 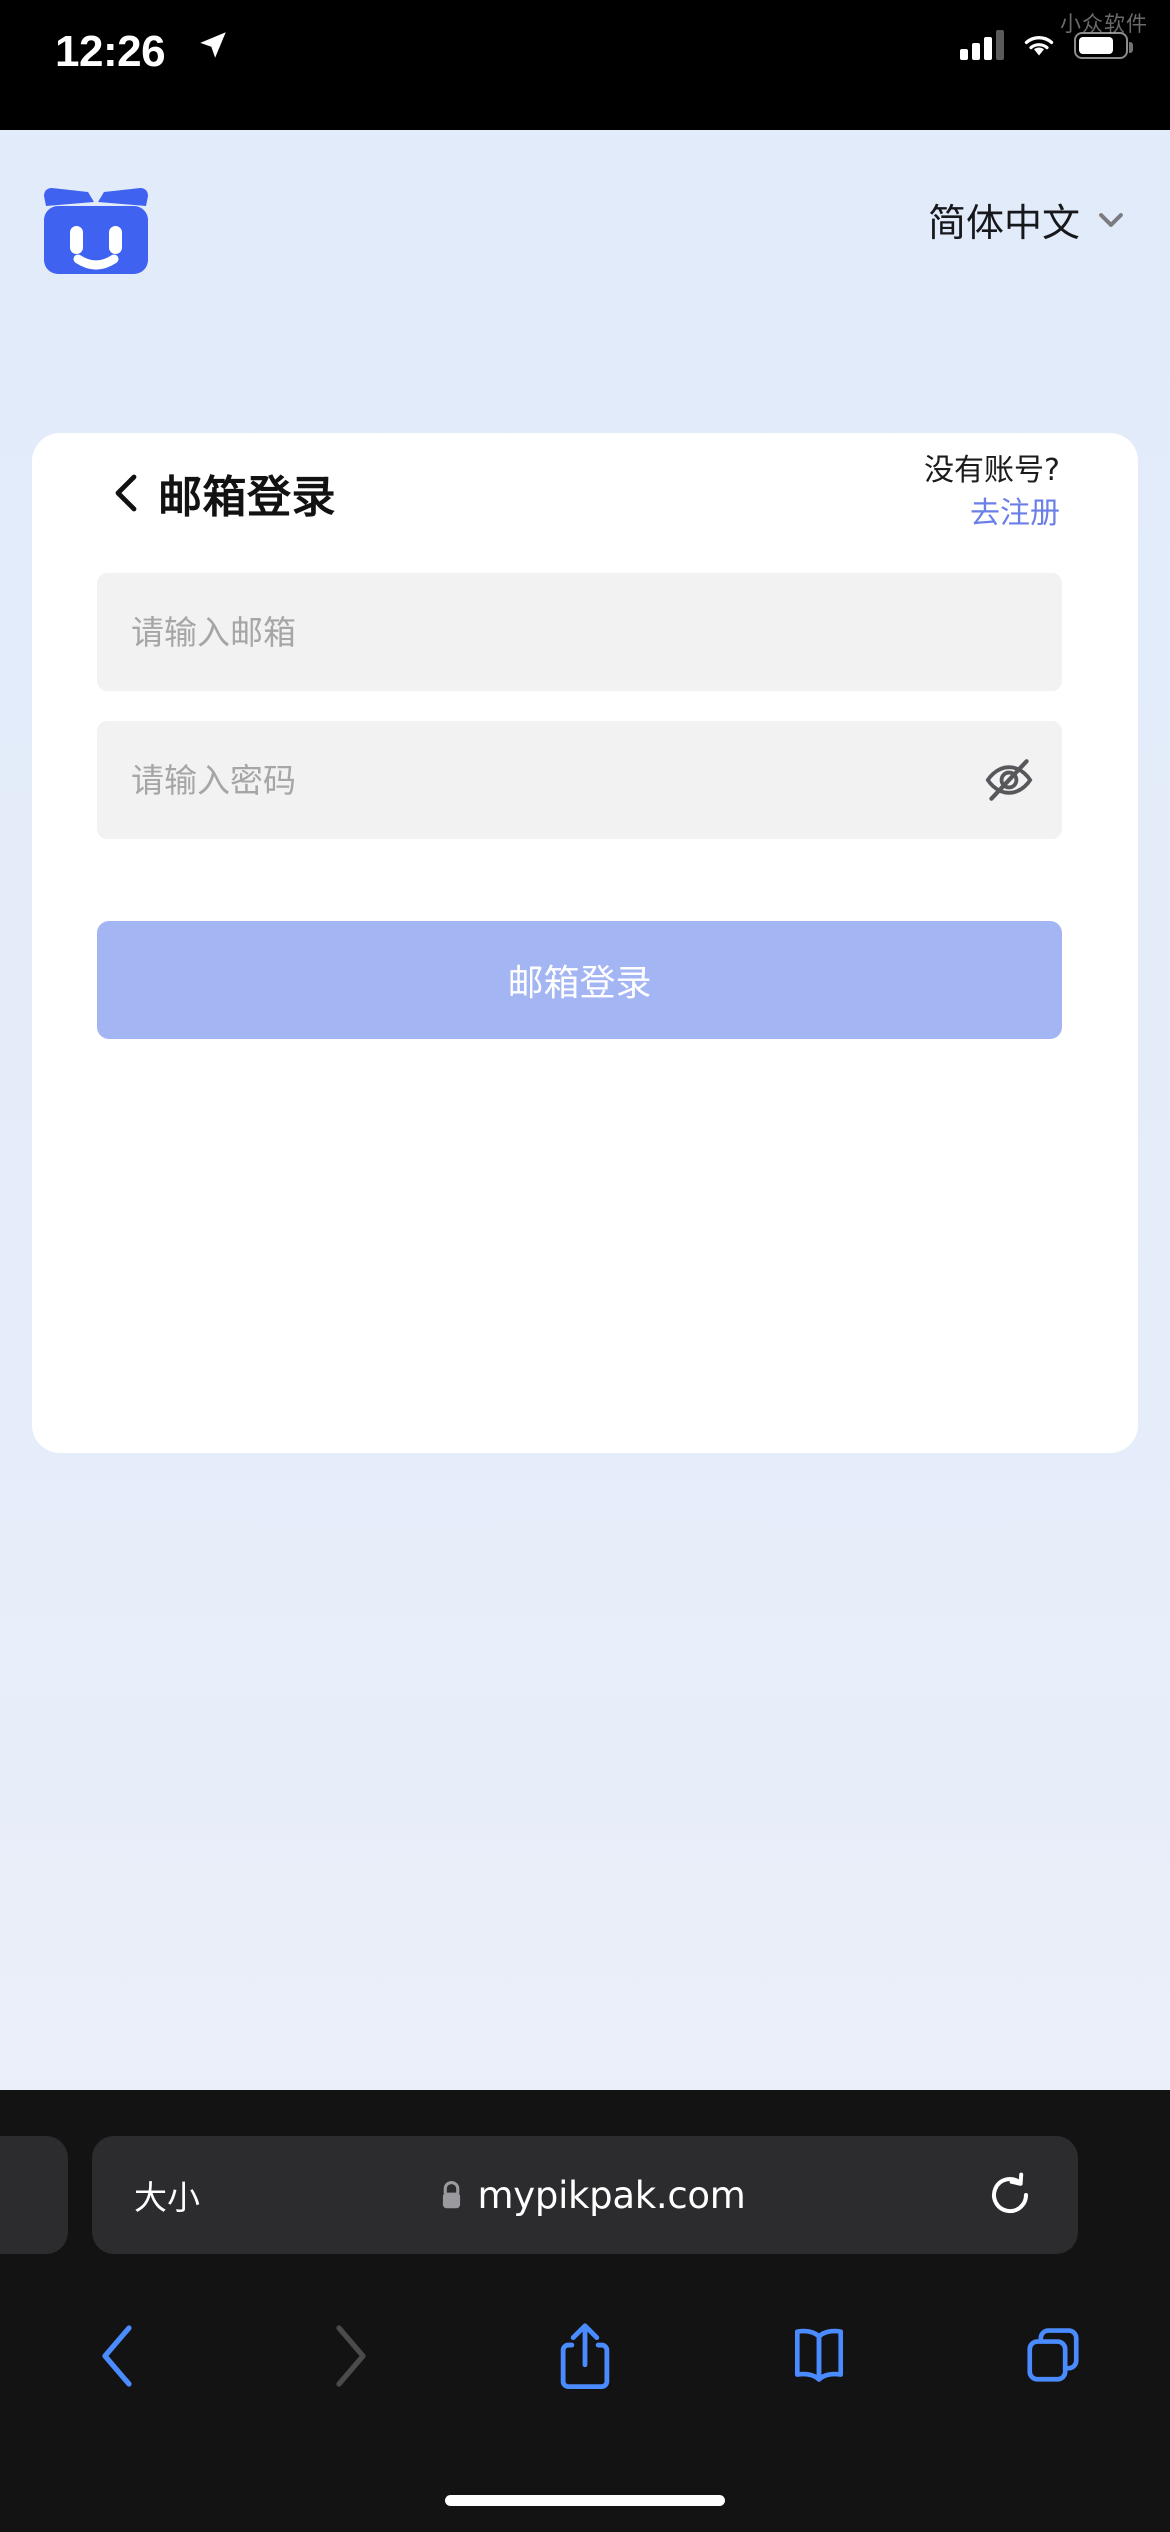 I want to click on status-bar-clock: 12:26, so click(x=110, y=51).